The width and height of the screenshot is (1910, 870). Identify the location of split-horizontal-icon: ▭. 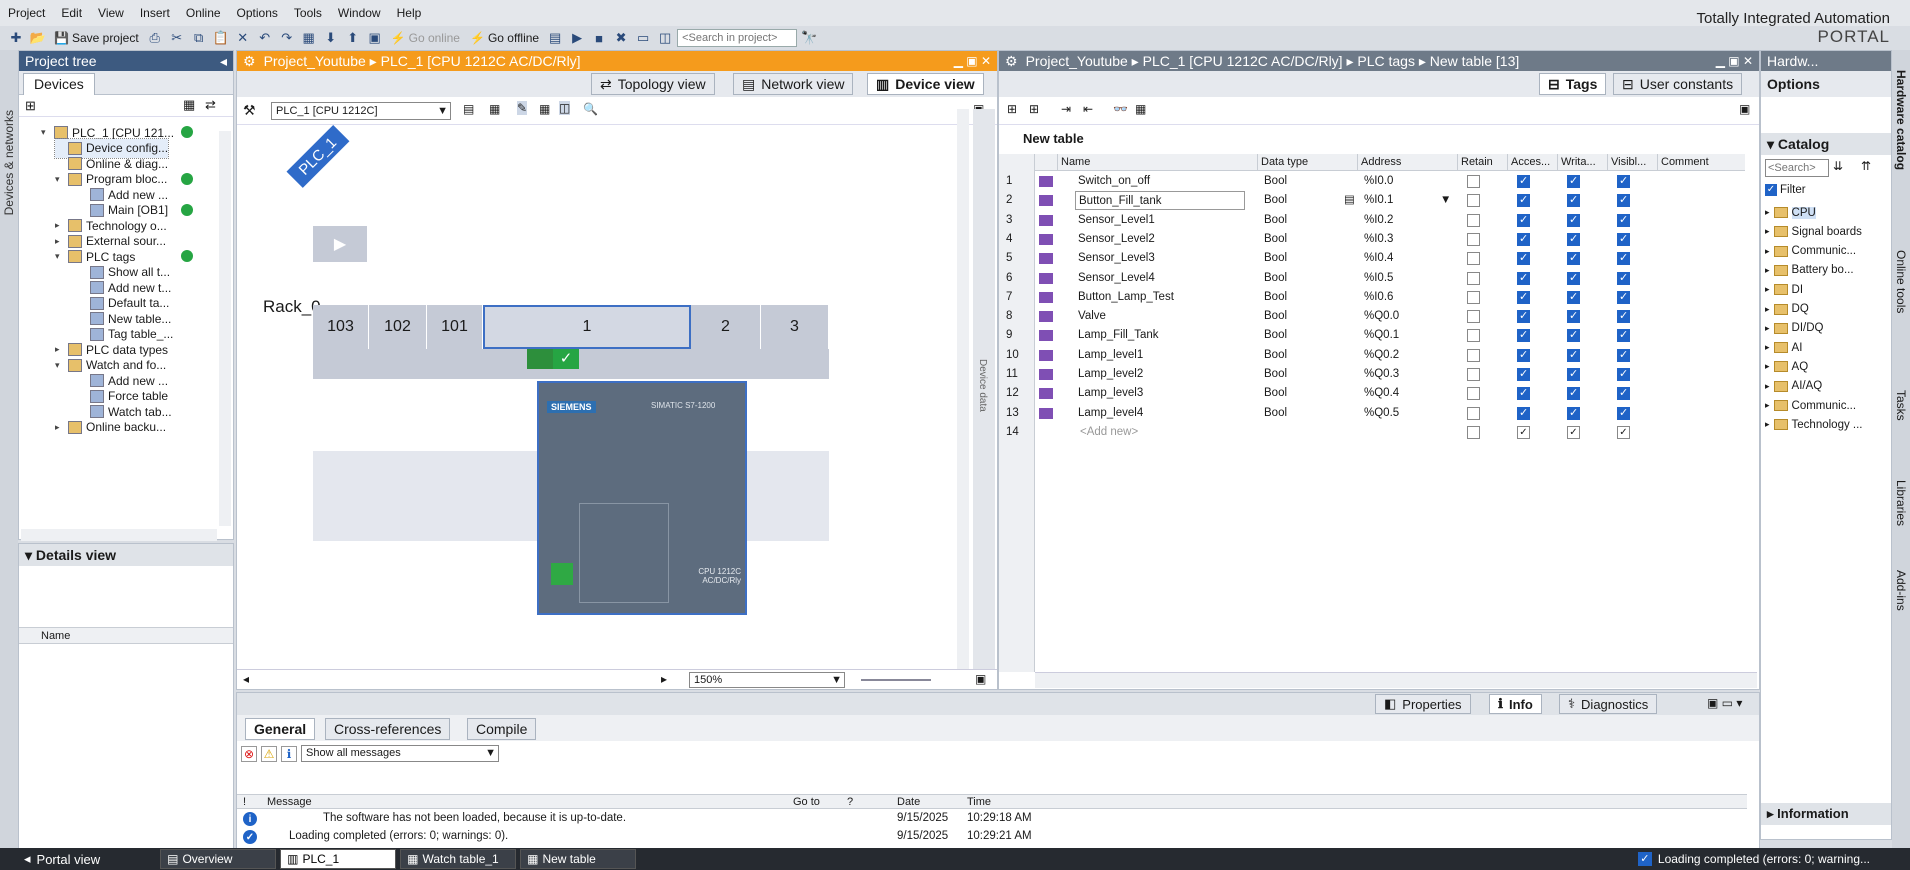
(643, 38).